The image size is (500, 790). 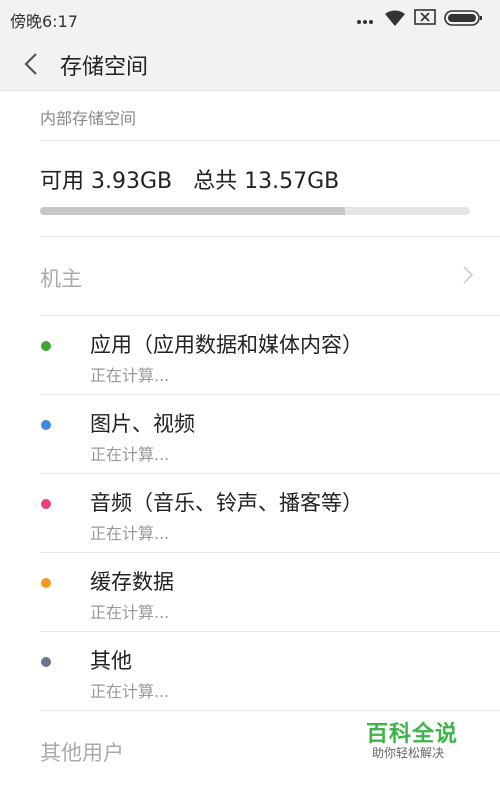 I want to click on page-title: 存储空间, so click(x=104, y=67).